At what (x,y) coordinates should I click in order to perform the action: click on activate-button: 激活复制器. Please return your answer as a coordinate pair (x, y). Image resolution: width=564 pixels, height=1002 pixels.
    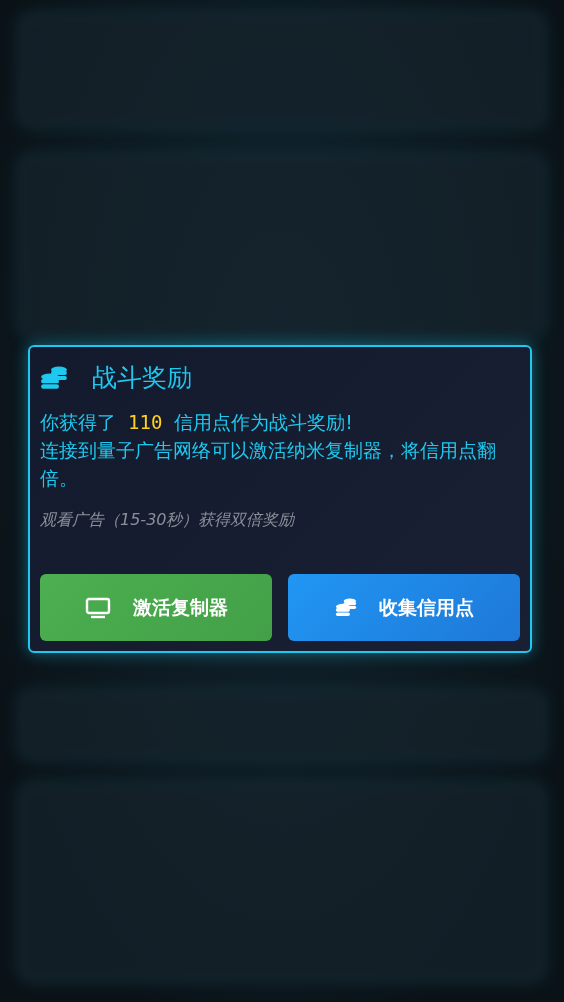
    Looking at the image, I should click on (156, 607).